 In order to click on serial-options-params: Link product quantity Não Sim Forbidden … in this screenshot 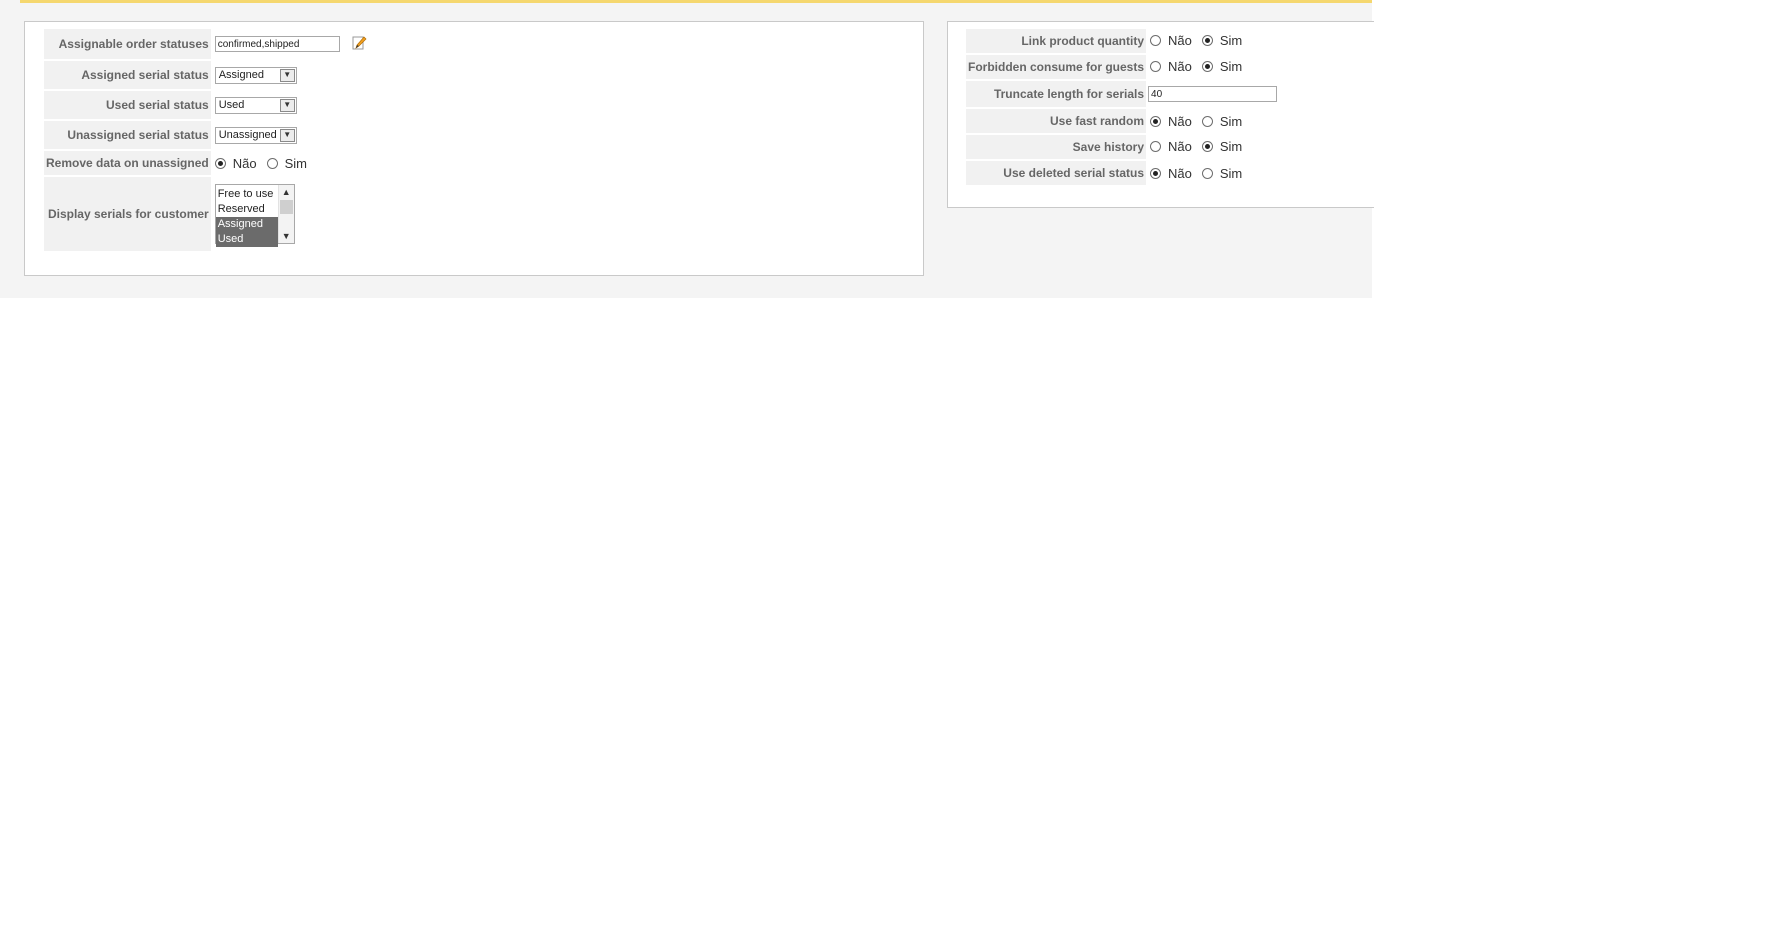, I will do `click(1122, 107)`.